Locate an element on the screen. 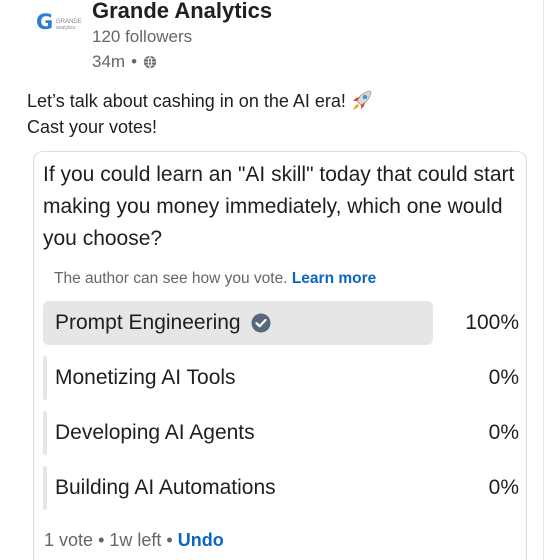 Image resolution: width=560 pixels, height=560 pixels. poll-option-percent: 100% is located at coordinates (492, 322).